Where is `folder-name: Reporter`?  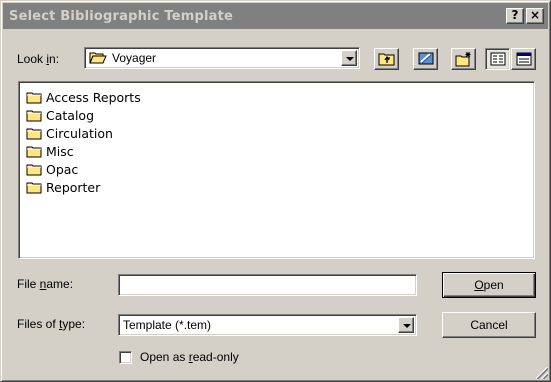
folder-name: Reporter is located at coordinates (73, 187).